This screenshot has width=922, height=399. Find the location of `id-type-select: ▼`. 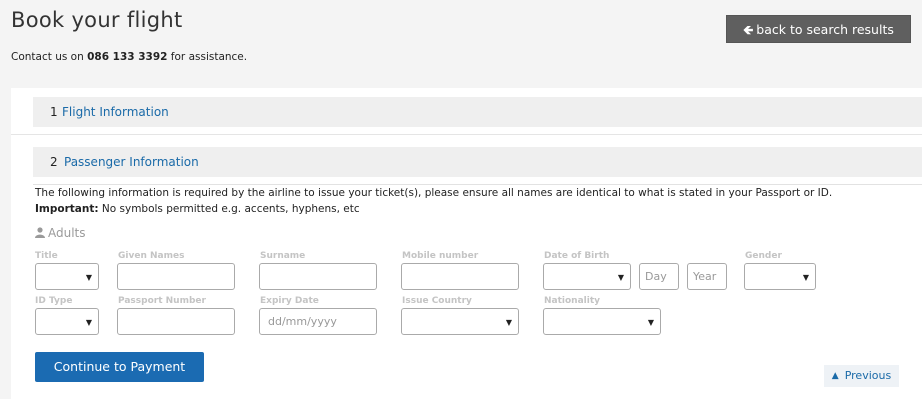

id-type-select: ▼ is located at coordinates (67, 321).